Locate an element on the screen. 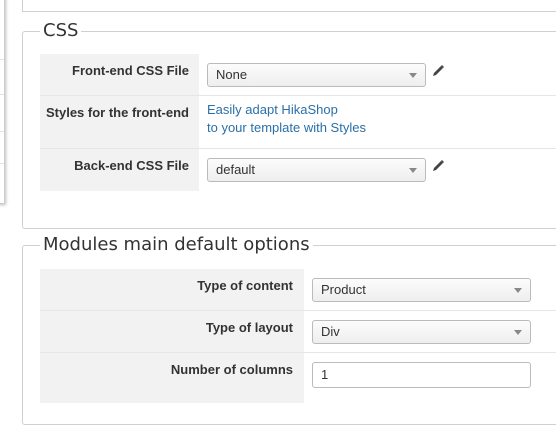 This screenshot has height=425, width=556. type-of-content-label: Type of content is located at coordinates (172, 289).